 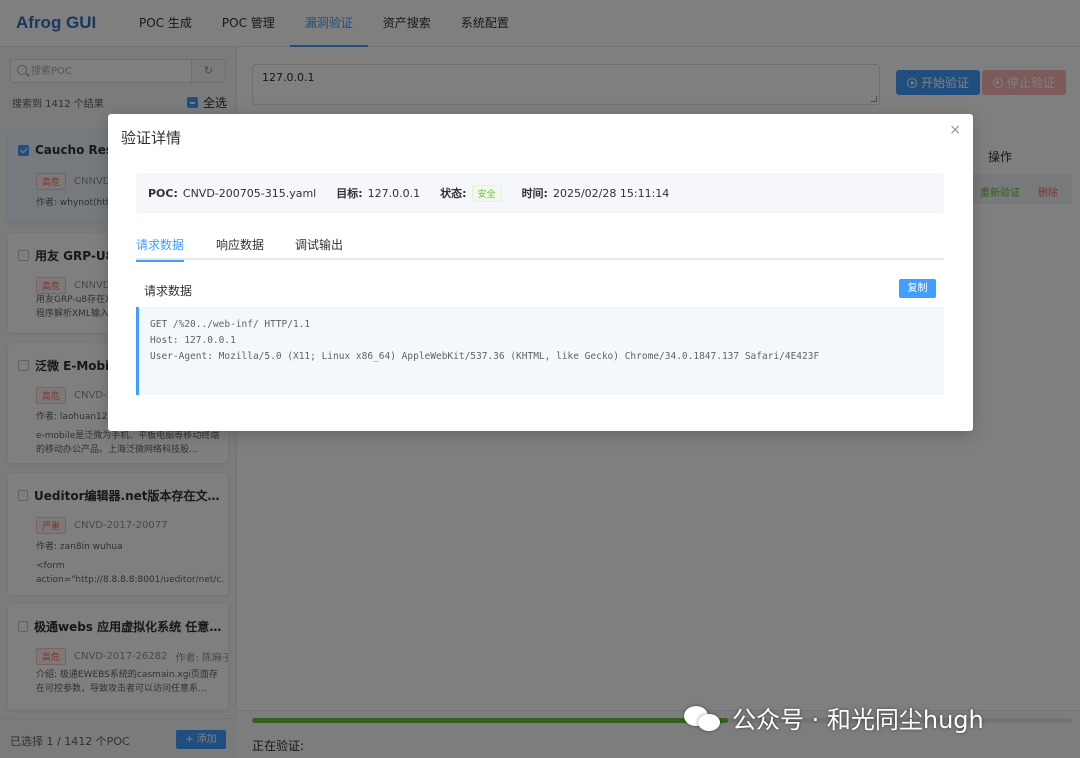 I want to click on copy-button: 复制, so click(x=917, y=288).